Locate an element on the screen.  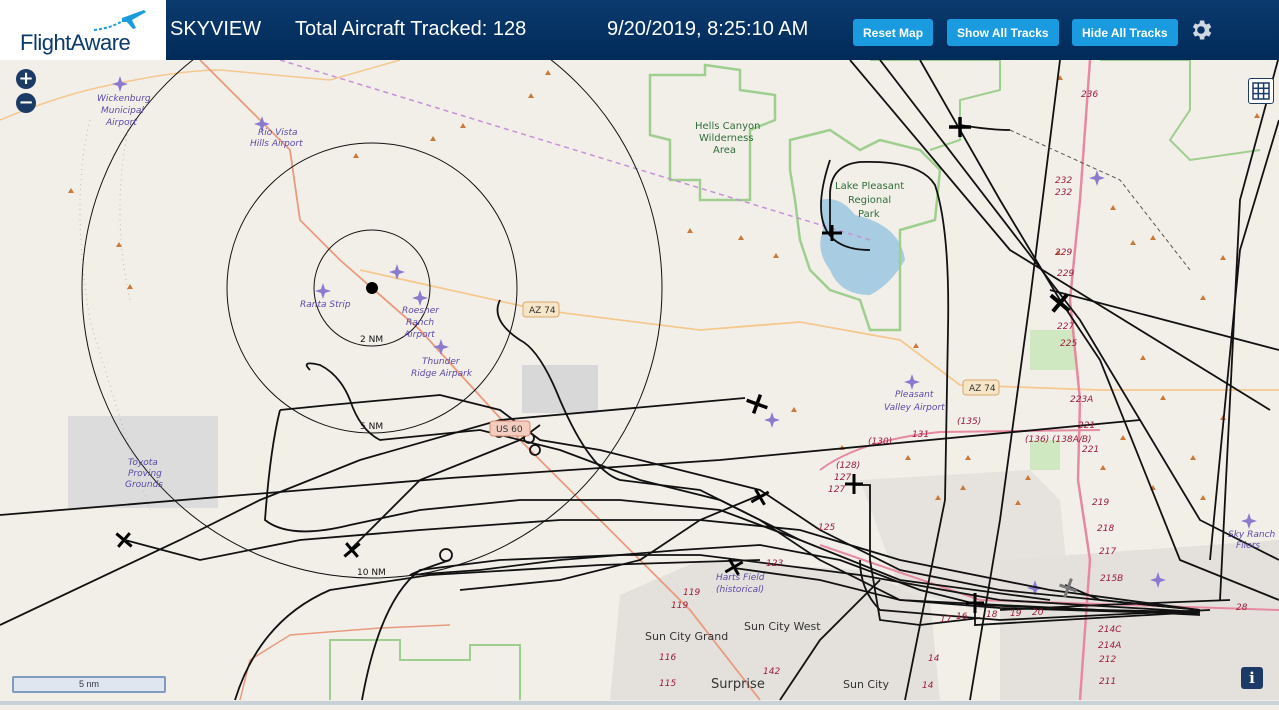
svg-text: (135) is located at coordinates (969, 422).